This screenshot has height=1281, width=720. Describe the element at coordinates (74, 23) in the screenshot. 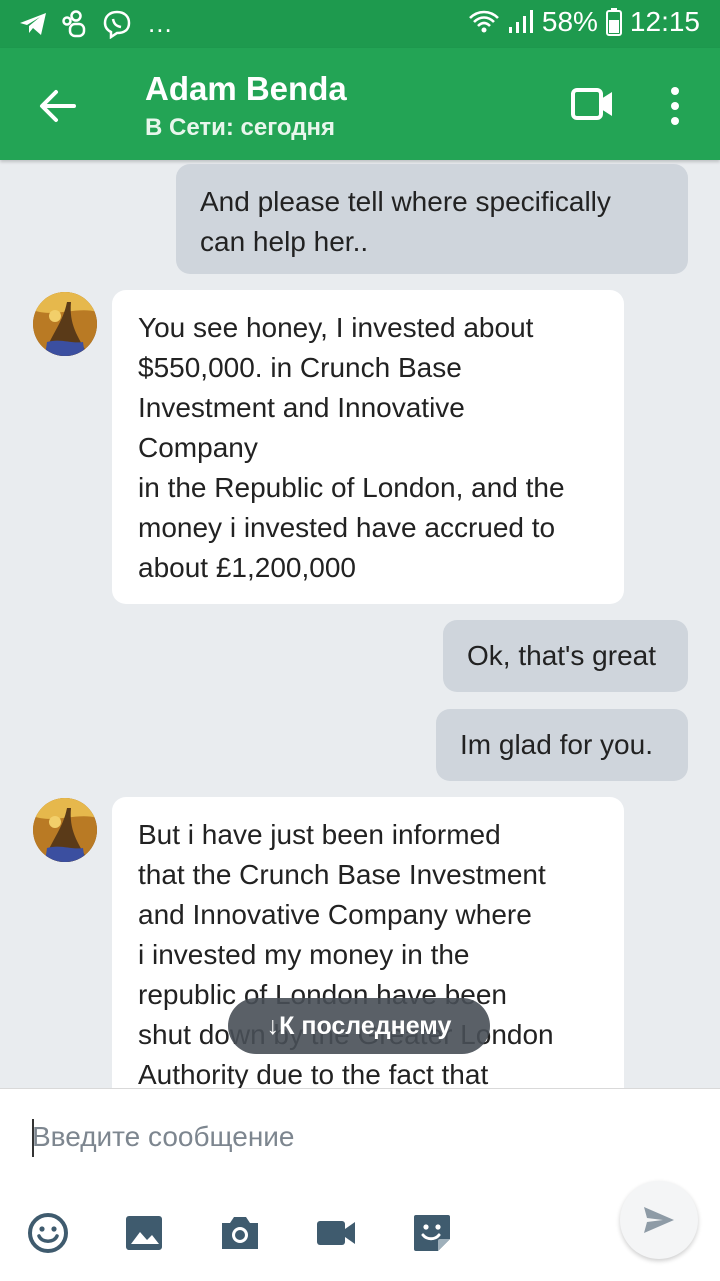

I see `teams-icon` at that location.